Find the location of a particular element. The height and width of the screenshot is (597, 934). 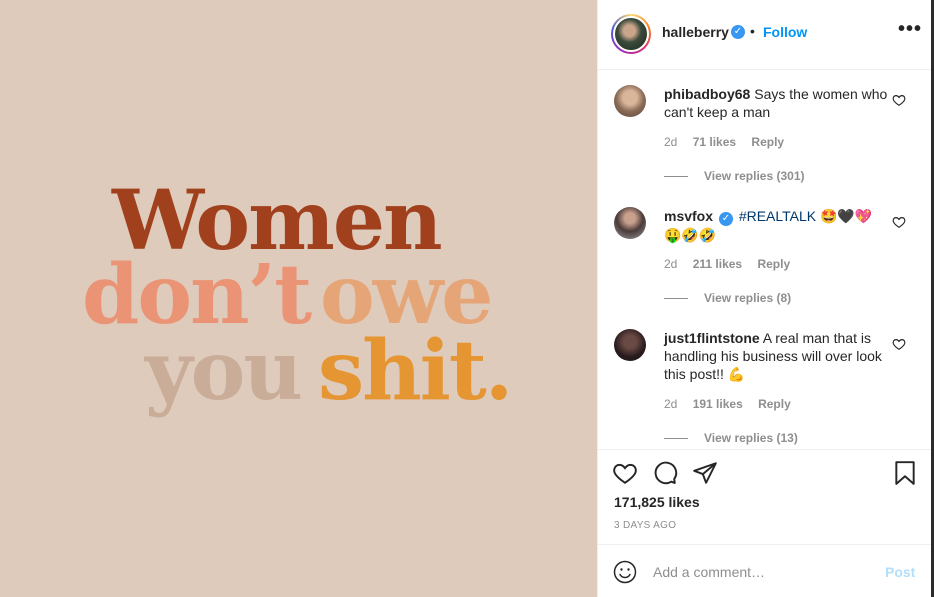

comment-hashtag: #REALTALK is located at coordinates (777, 216).